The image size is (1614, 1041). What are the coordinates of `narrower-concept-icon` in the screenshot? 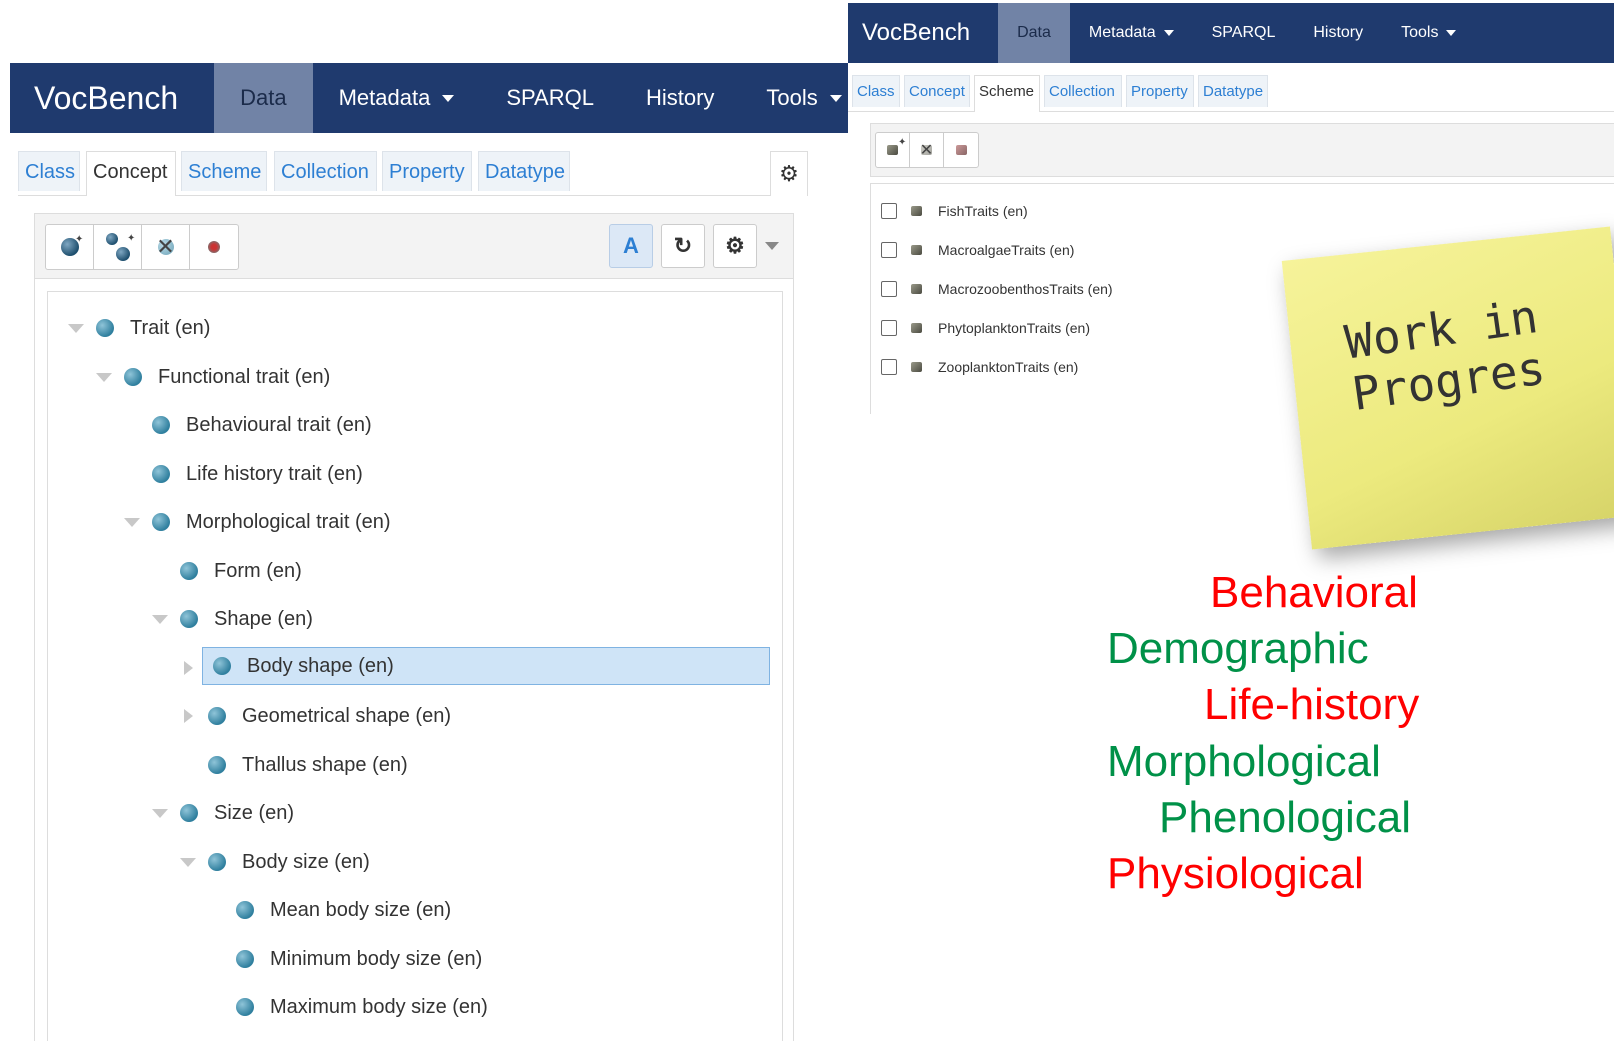 It's located at (123, 254).